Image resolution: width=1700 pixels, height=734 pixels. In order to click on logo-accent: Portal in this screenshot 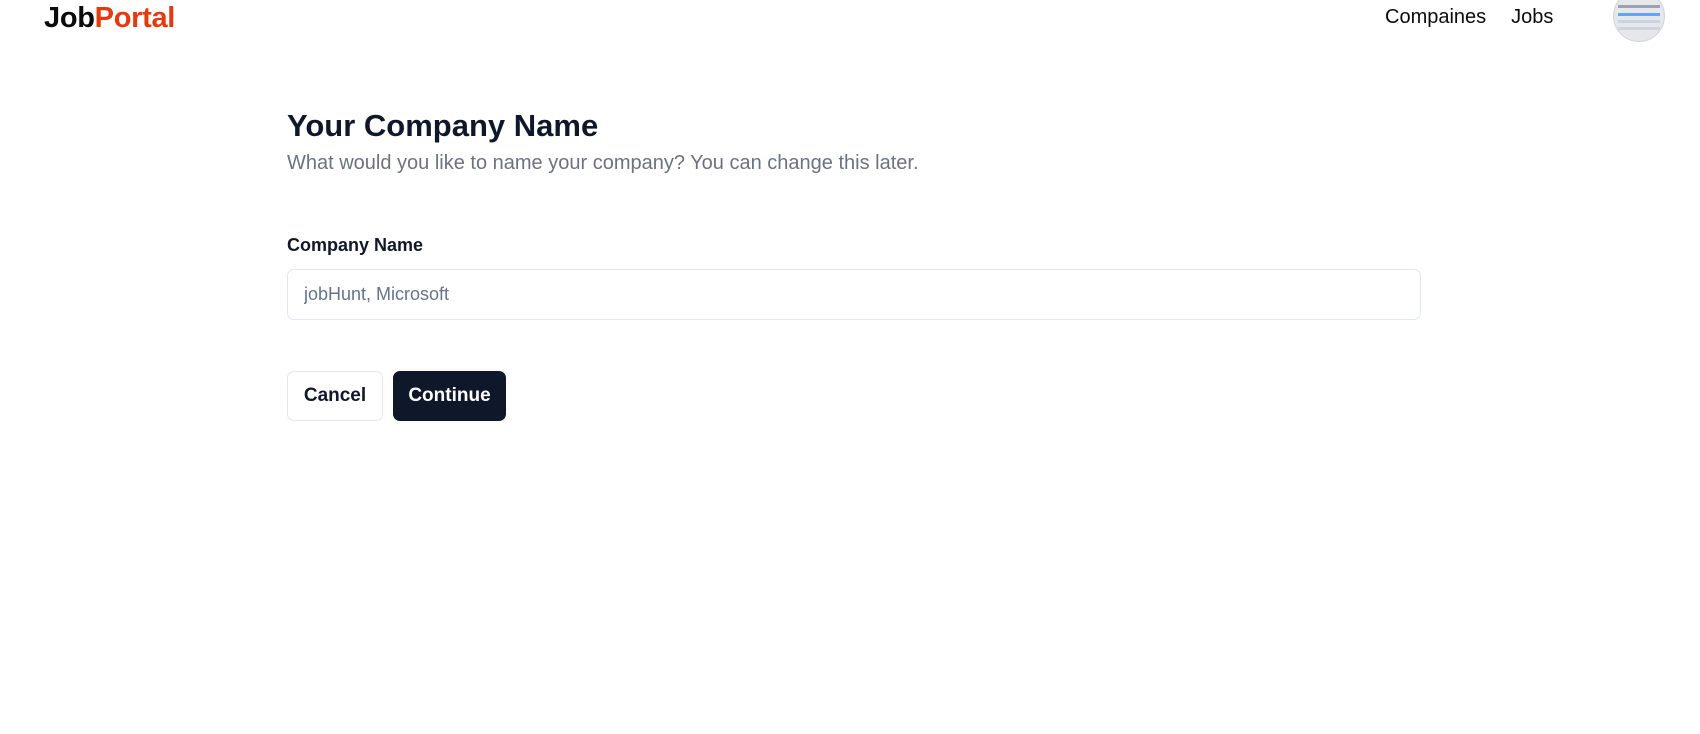, I will do `click(135, 18)`.